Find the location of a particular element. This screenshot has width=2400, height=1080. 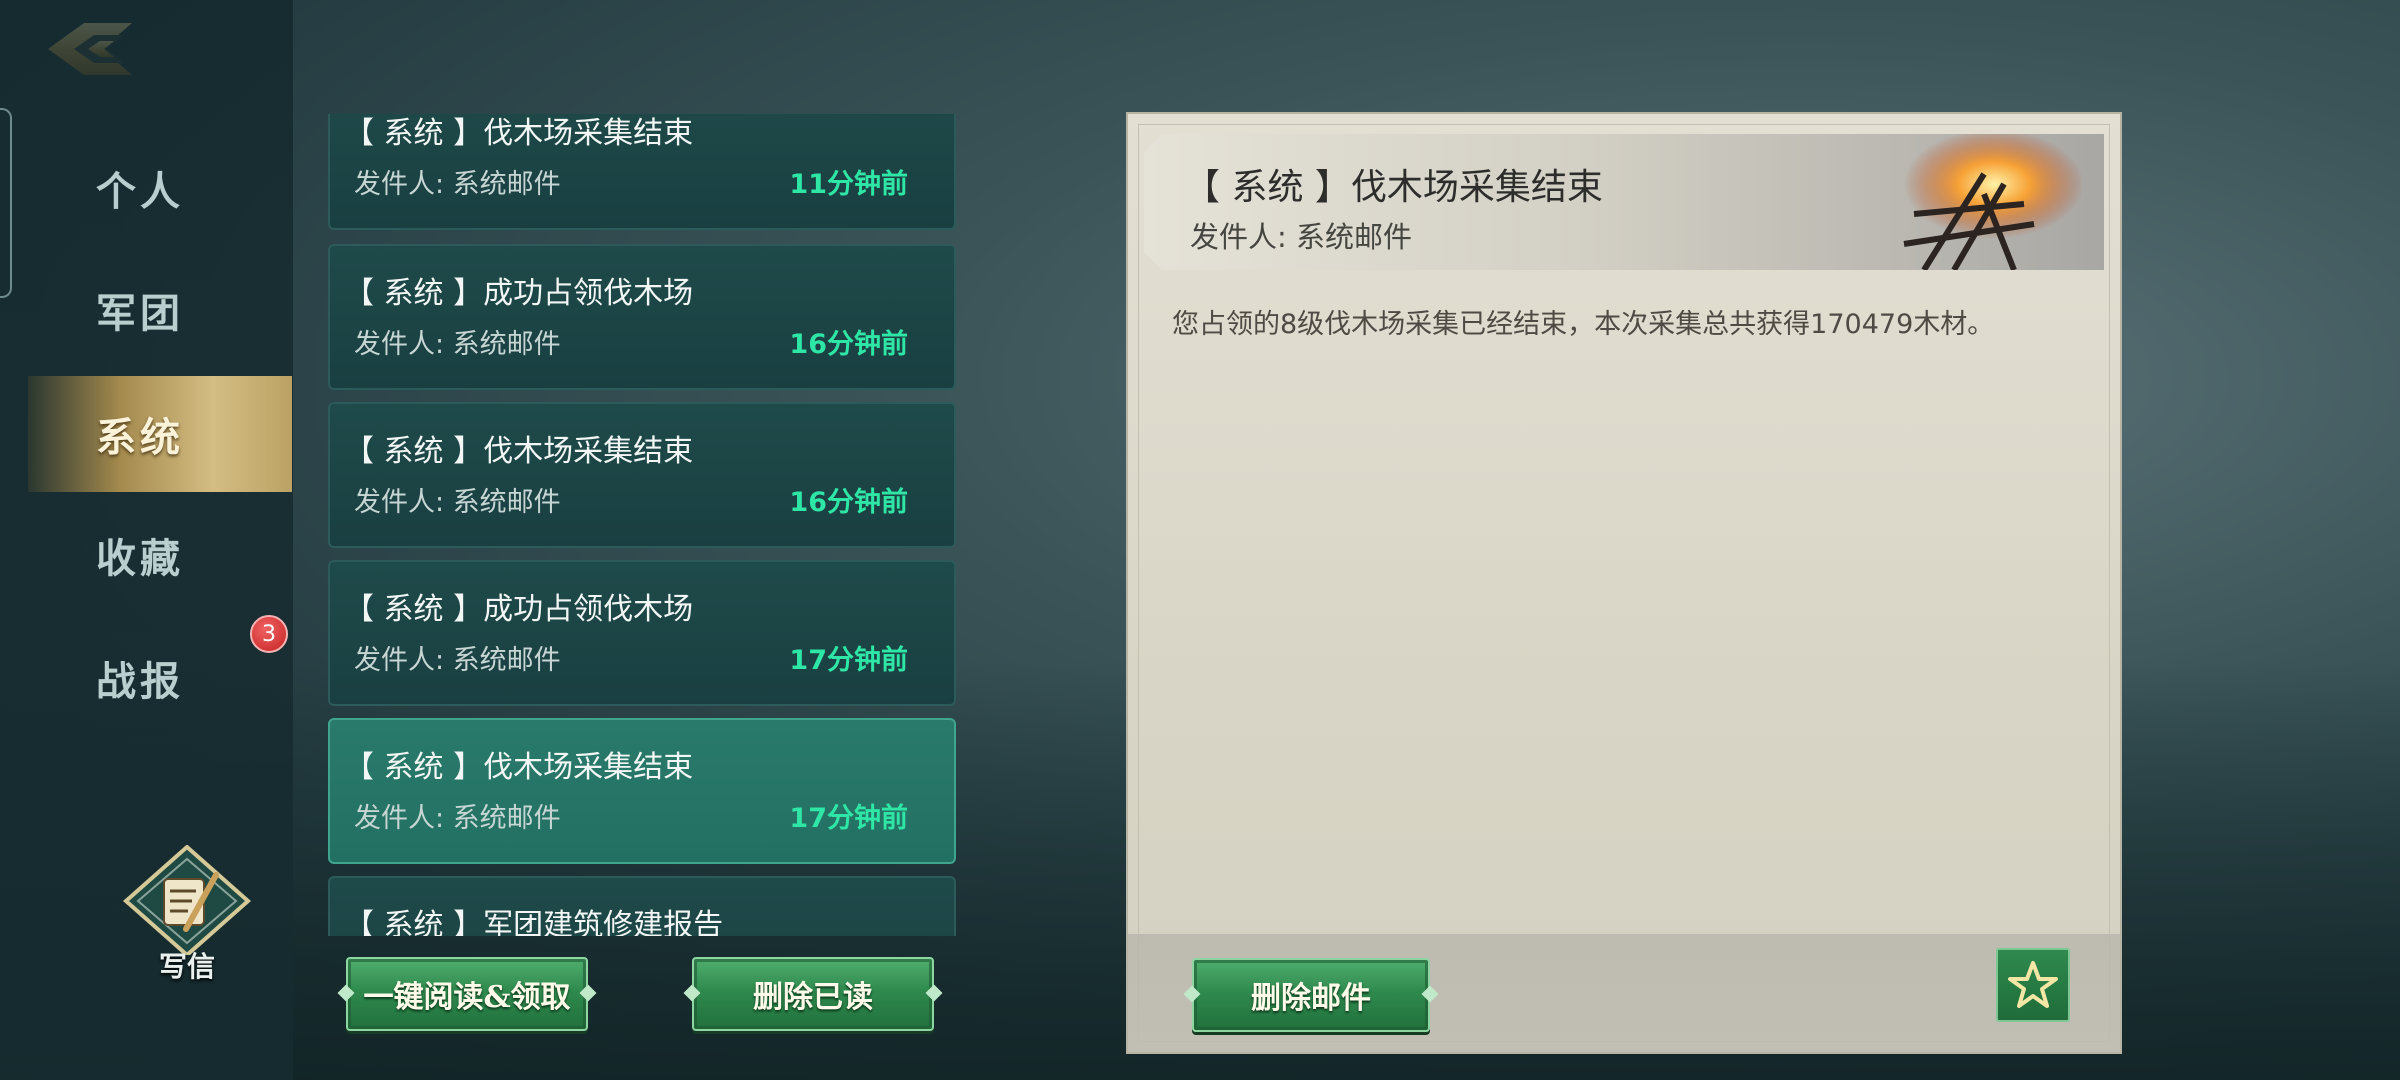

sidebar-edge-decoration is located at coordinates (6, 203).